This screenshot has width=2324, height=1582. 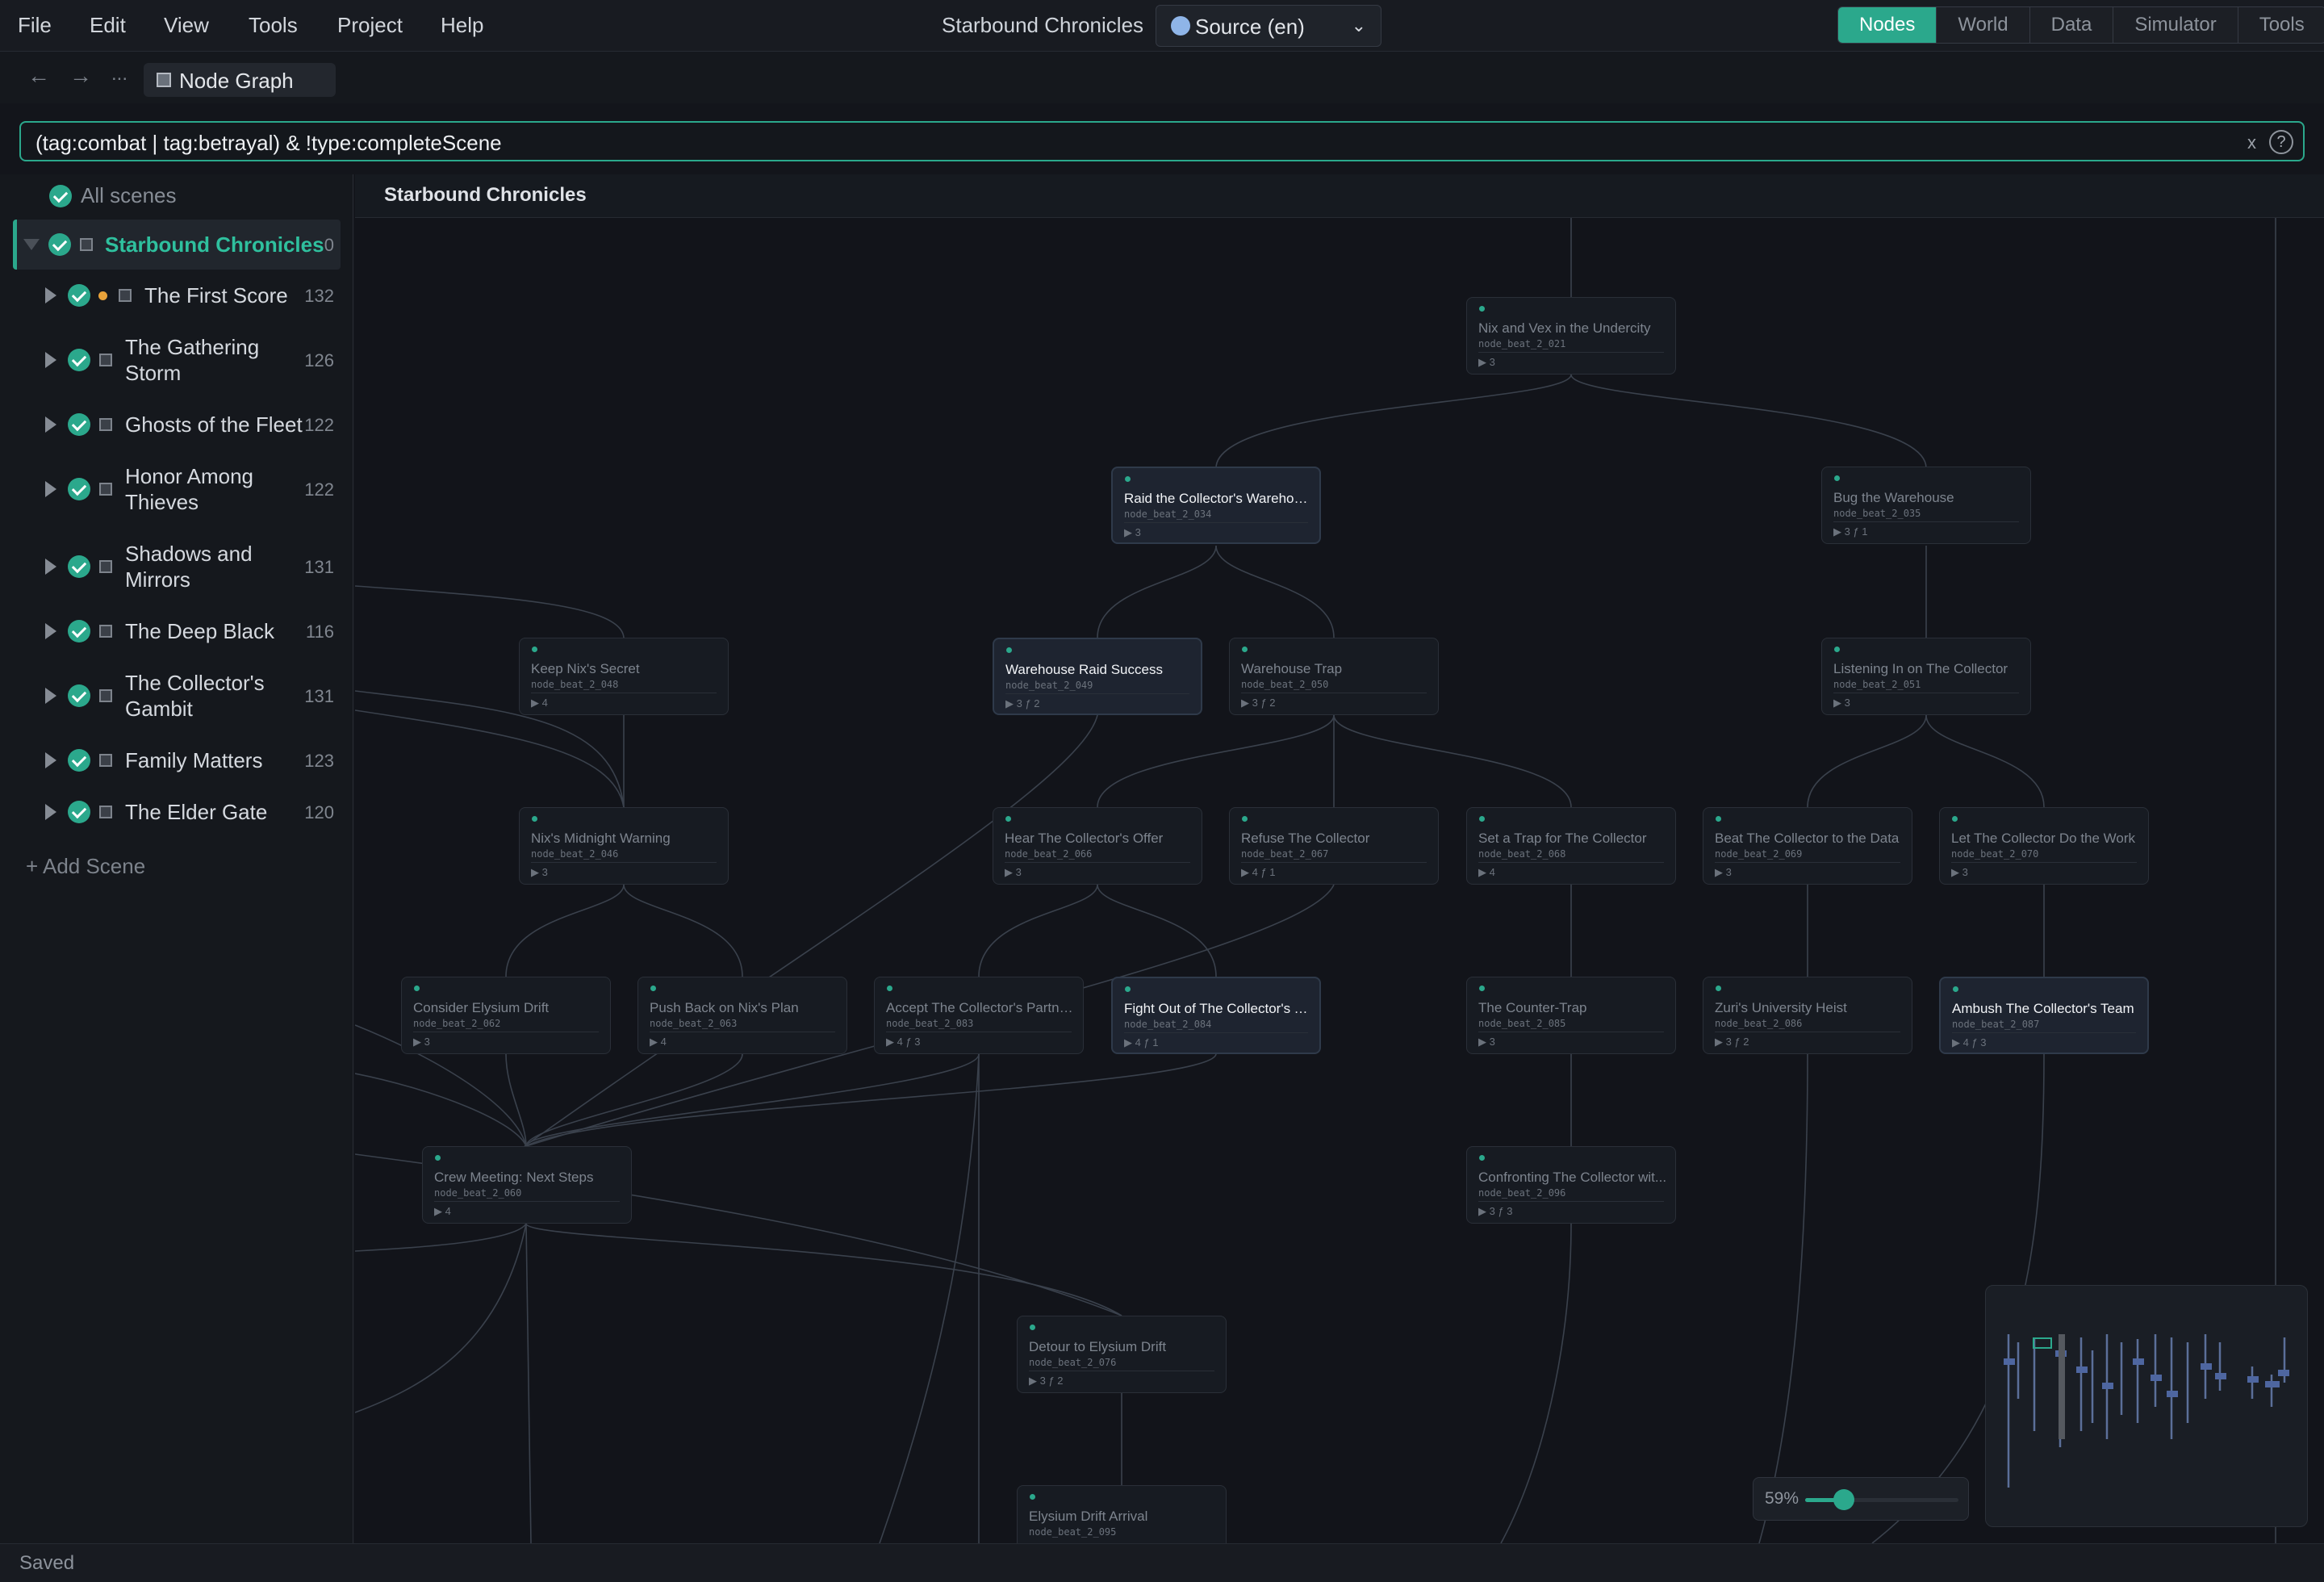 What do you see at coordinates (205, 489) in the screenshot?
I see `scene-label: Honor Among Thieves` at bounding box center [205, 489].